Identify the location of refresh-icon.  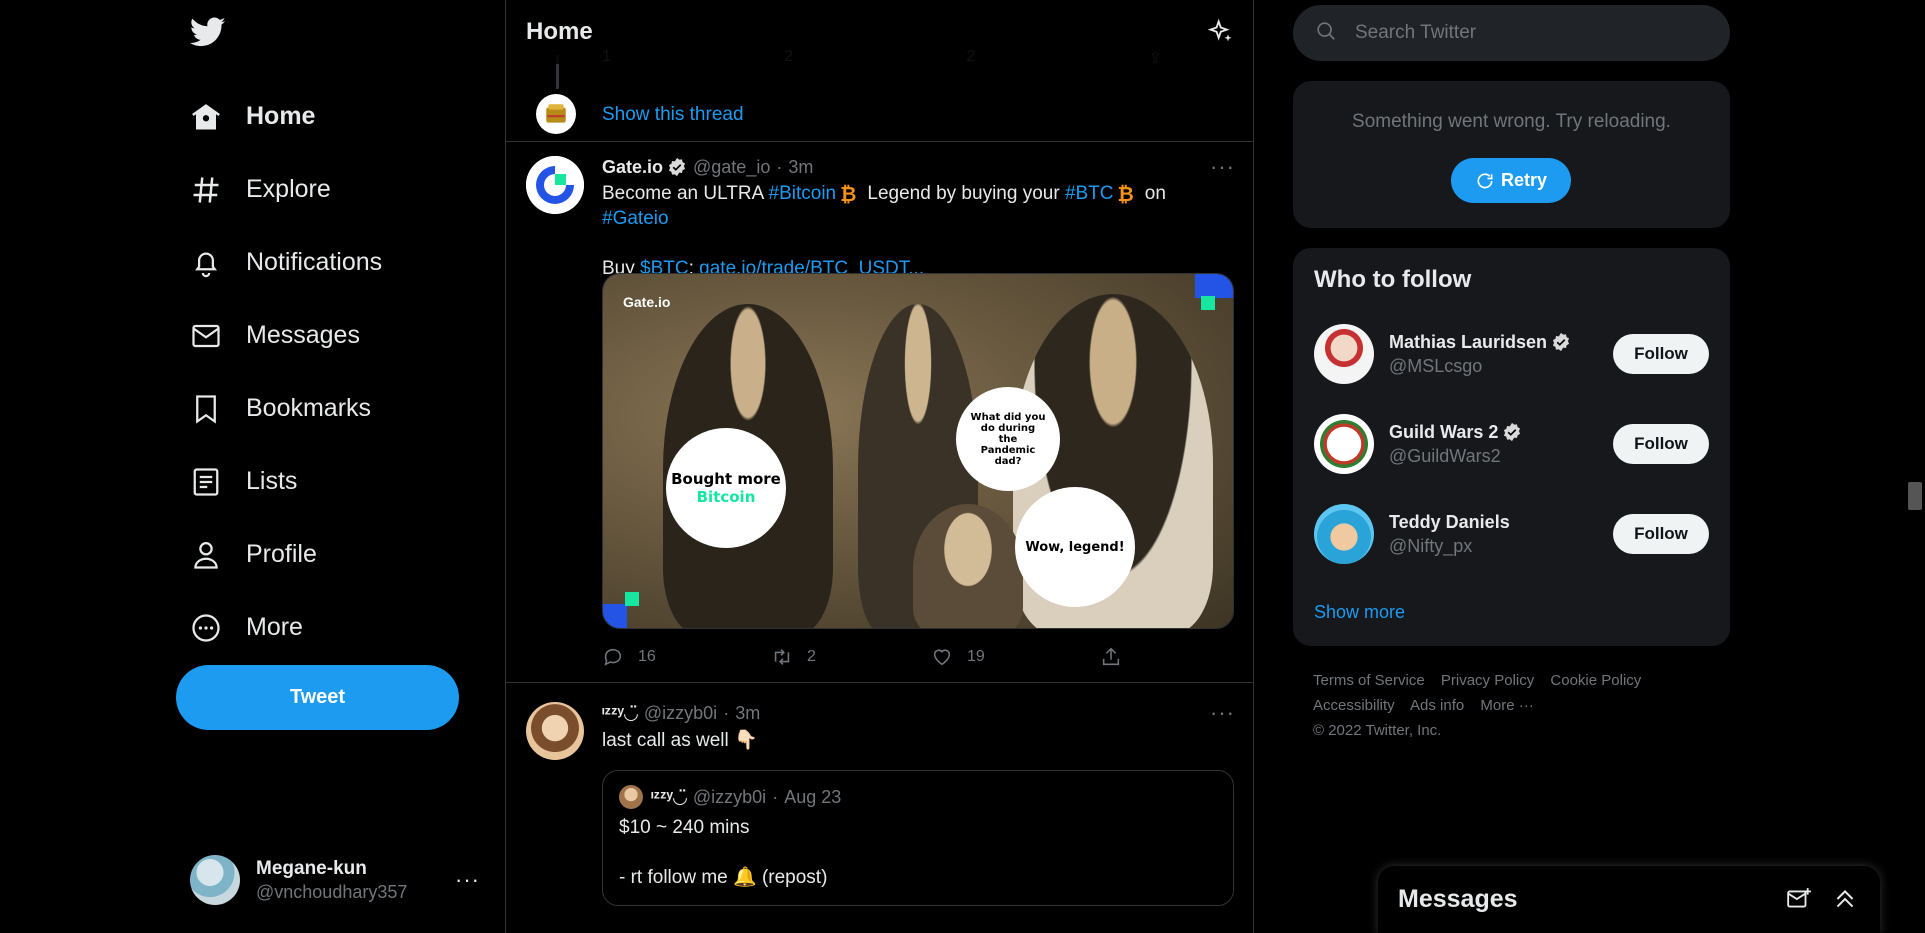
(1485, 181).